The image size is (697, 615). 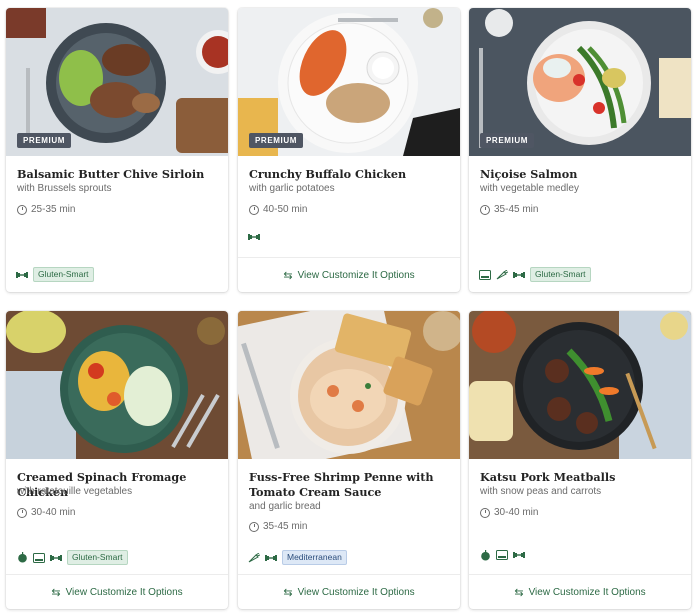 What do you see at coordinates (541, 491) in the screenshot?
I see `recipe-subtitle: with snow peas and carrots` at bounding box center [541, 491].